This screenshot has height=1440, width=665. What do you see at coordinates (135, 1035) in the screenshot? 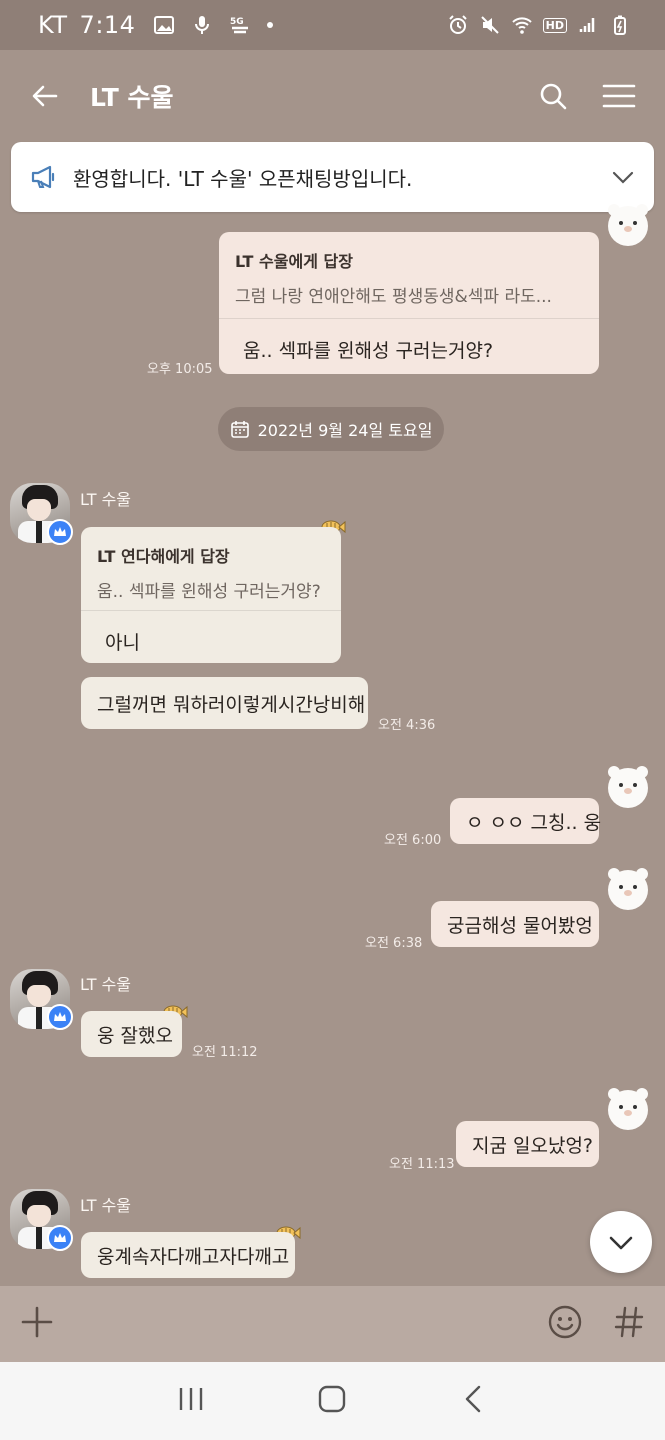
I see `message-text: 웅 잘했오` at bounding box center [135, 1035].